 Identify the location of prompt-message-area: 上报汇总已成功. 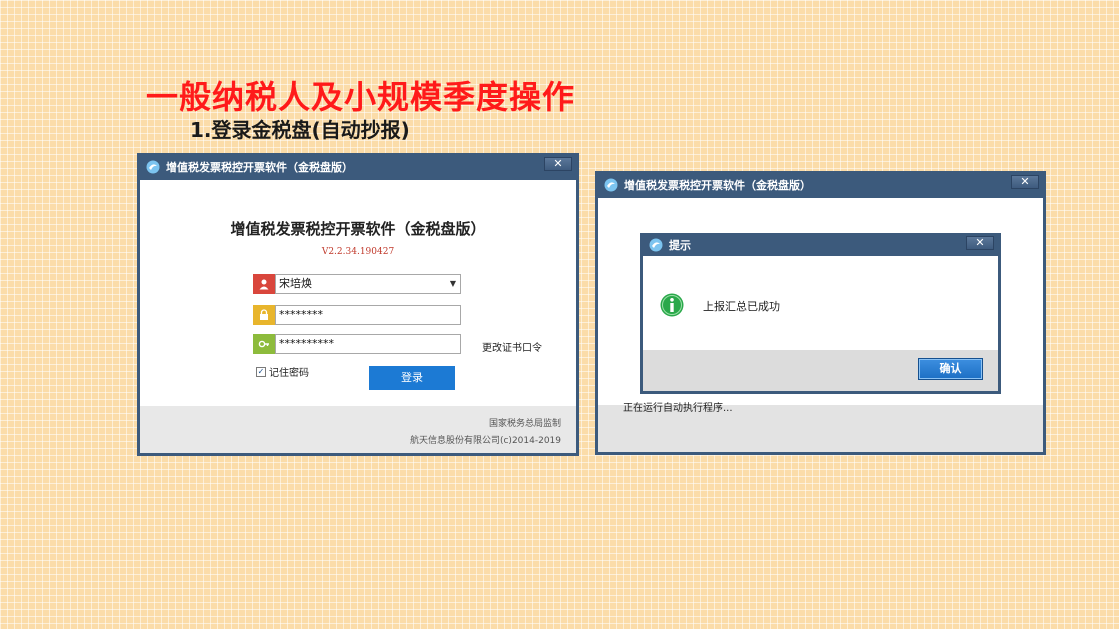
(820, 303).